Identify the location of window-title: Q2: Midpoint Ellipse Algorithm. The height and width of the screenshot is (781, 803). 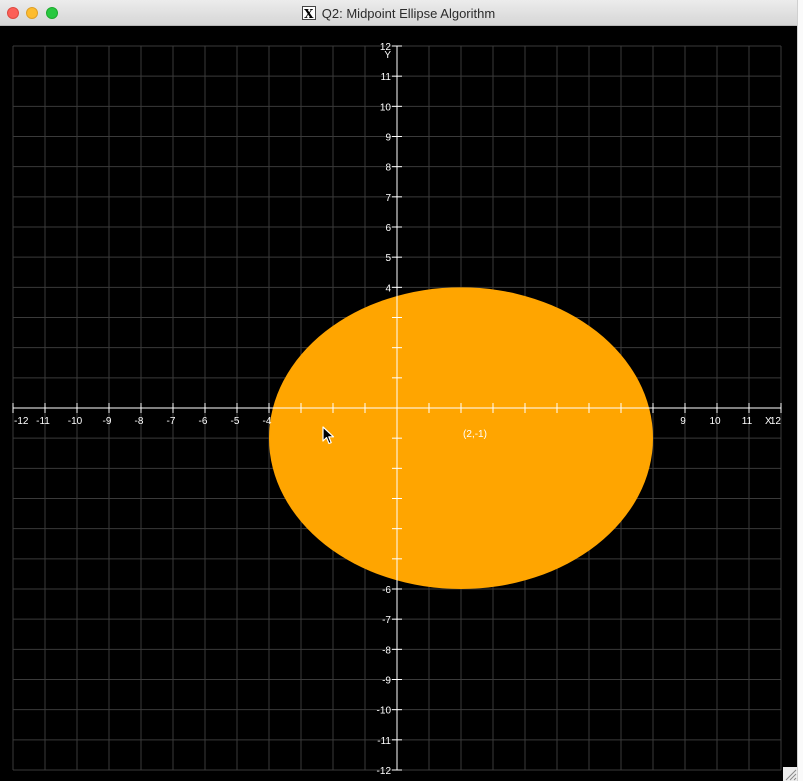
(408, 13).